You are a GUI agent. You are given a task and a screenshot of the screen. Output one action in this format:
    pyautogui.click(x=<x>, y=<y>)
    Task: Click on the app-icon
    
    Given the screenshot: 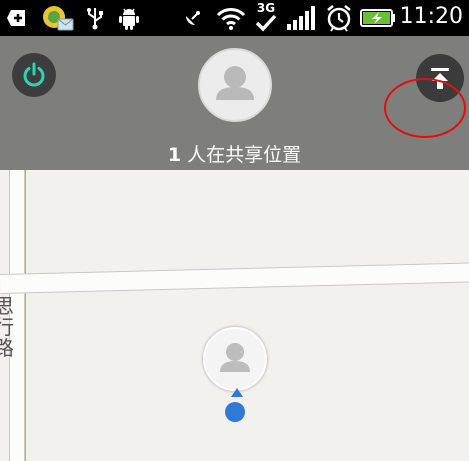 What is the action you would take?
    pyautogui.click(x=58, y=18)
    